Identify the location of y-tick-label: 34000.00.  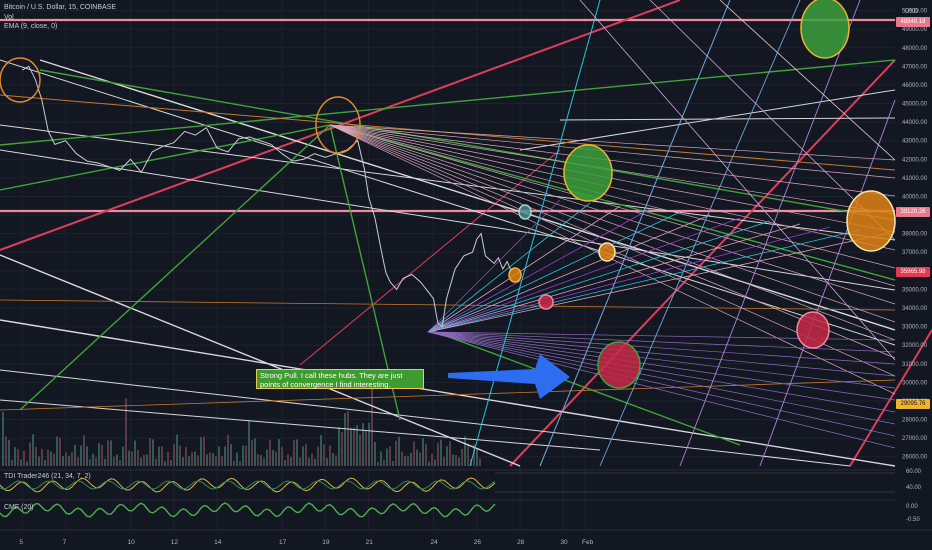
(915, 309).